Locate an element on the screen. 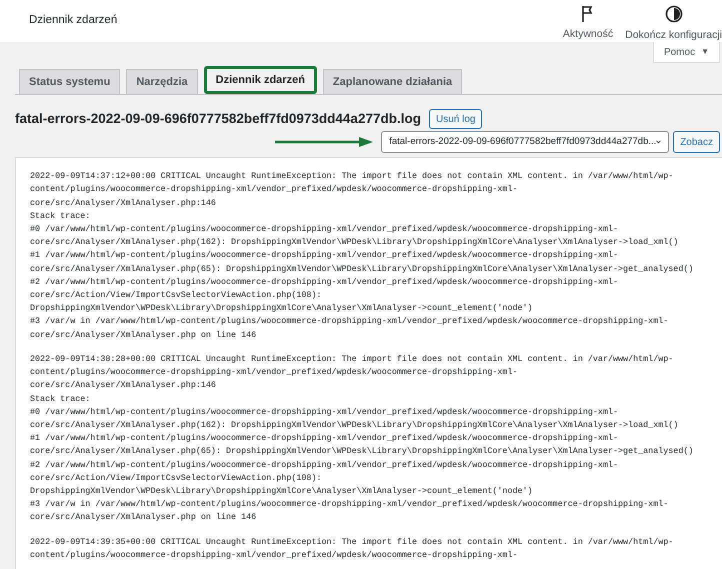  half-circle-icon is located at coordinates (673, 13).